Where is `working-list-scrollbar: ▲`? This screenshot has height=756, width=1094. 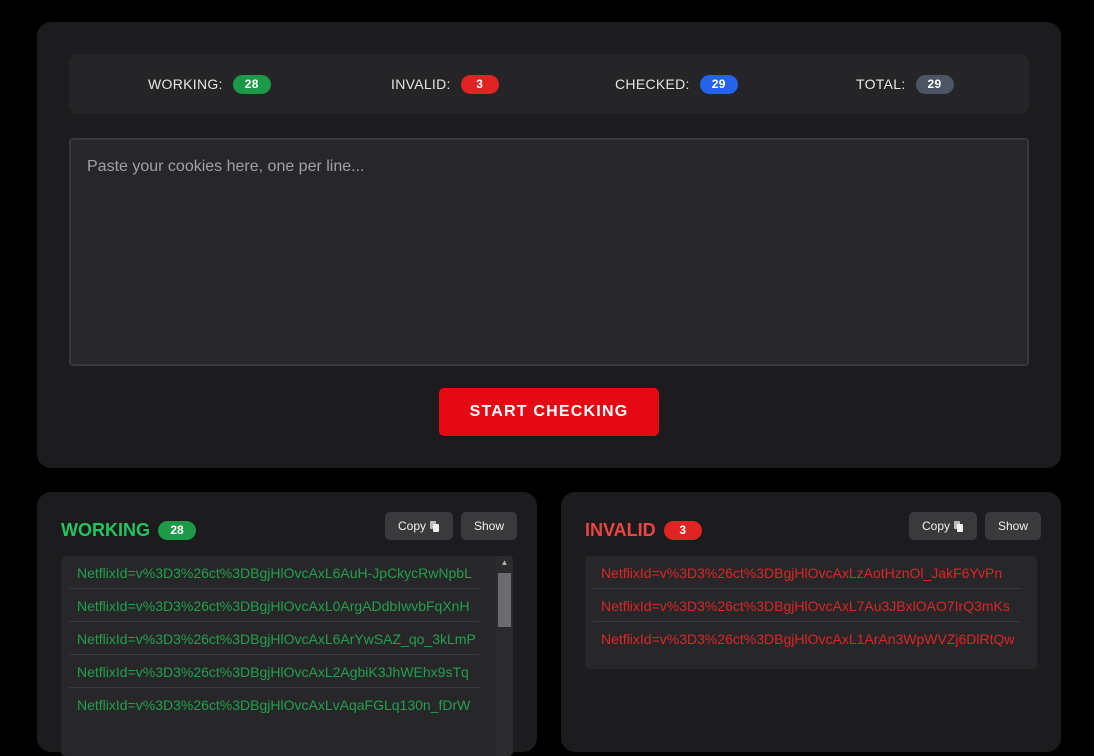
working-list-scrollbar: ▲ is located at coordinates (504, 656).